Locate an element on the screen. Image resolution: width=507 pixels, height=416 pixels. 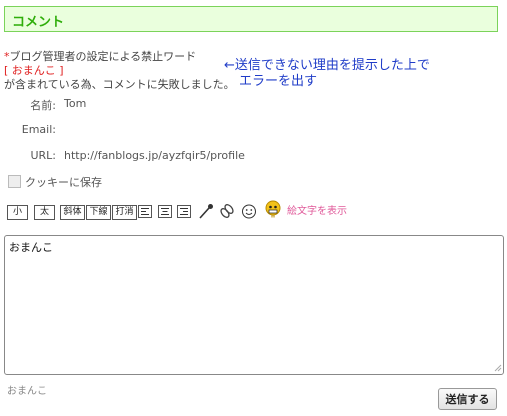
banned-word: おまんこ is located at coordinates (33, 70).